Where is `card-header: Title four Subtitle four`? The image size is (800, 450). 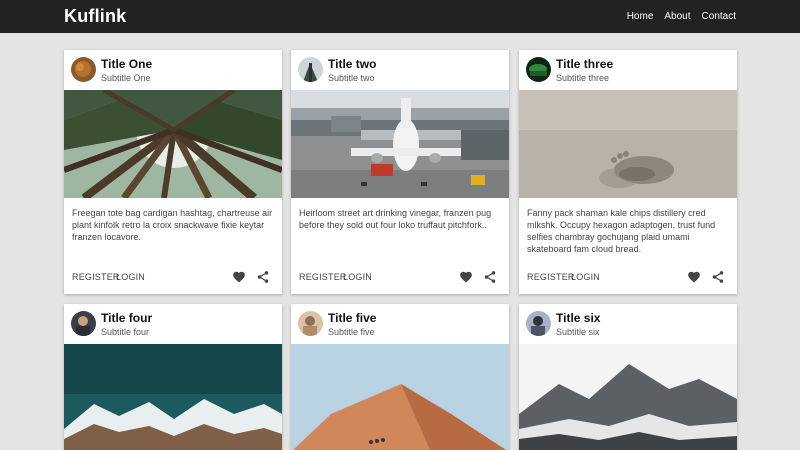
card-header: Title four Subtitle four is located at coordinates (173, 324).